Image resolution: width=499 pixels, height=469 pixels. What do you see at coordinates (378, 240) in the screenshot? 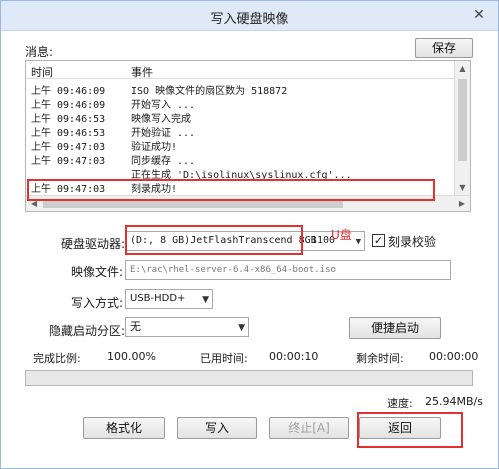
I see `verify-checkbox: ✓` at bounding box center [378, 240].